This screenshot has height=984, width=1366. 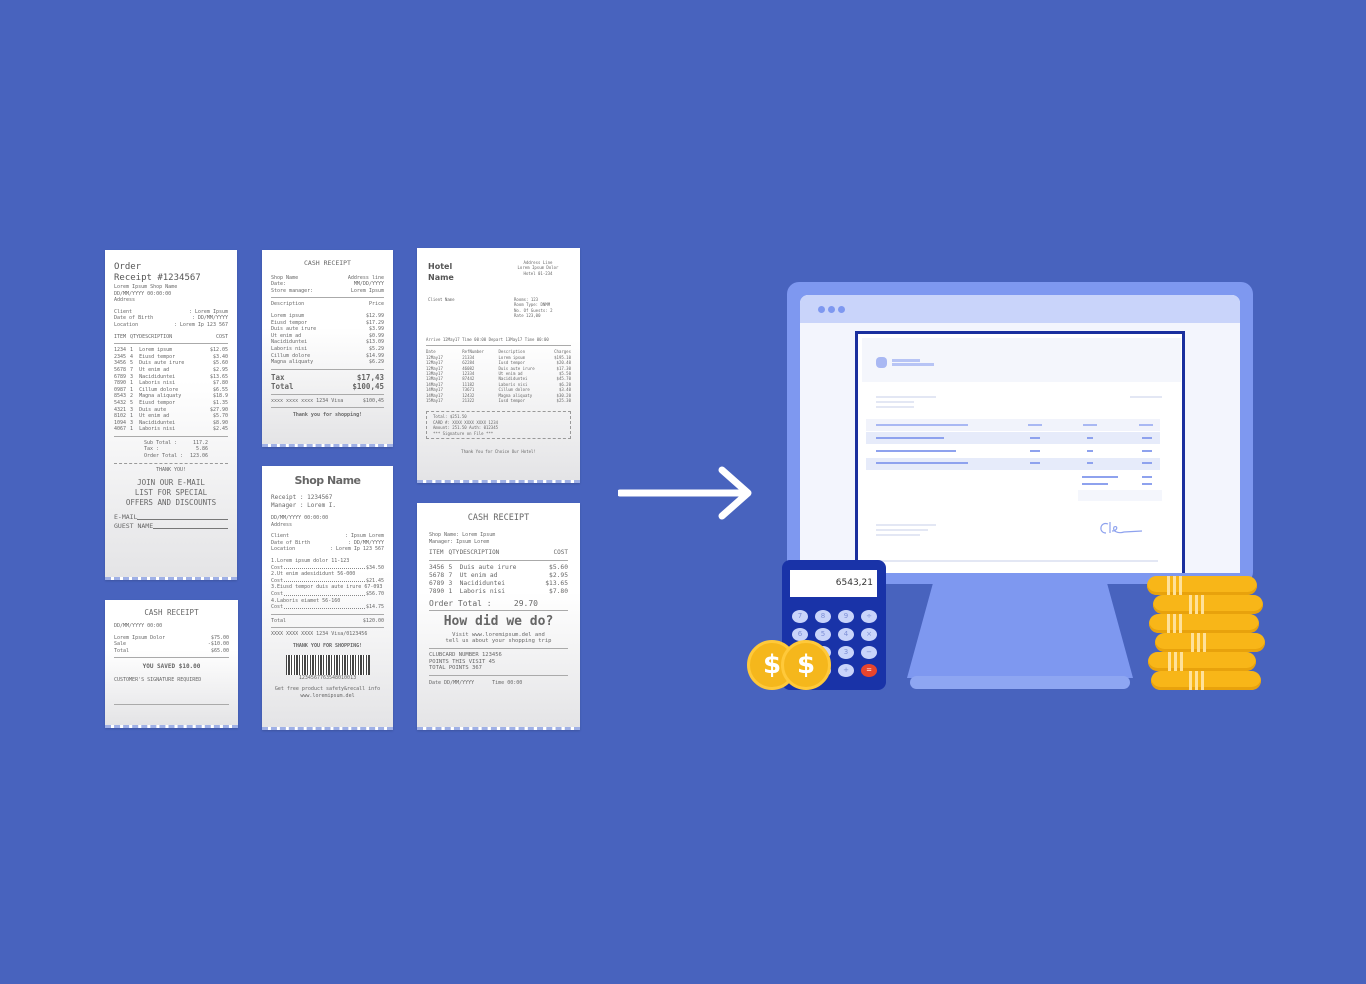 I want to click on cell: Date of Birth, so click(x=291, y=542).